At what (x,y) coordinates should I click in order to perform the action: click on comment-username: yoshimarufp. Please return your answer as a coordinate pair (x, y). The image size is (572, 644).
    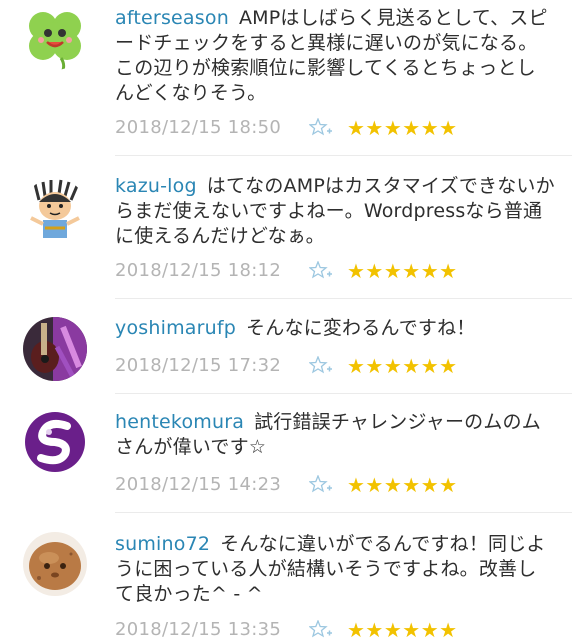
    Looking at the image, I should click on (175, 328).